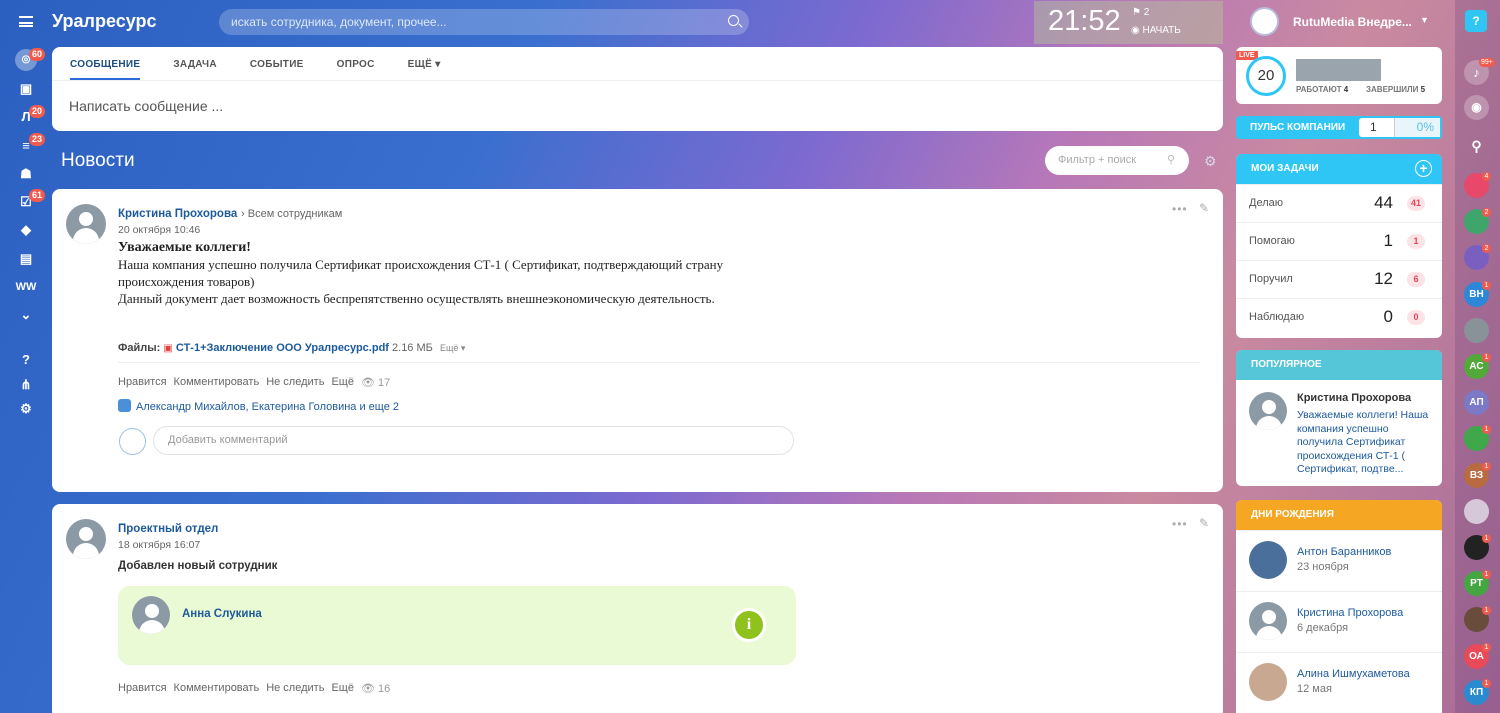  What do you see at coordinates (1339, 241) in the screenshot?
I see `task-row: Помогаю 1 1` at bounding box center [1339, 241].